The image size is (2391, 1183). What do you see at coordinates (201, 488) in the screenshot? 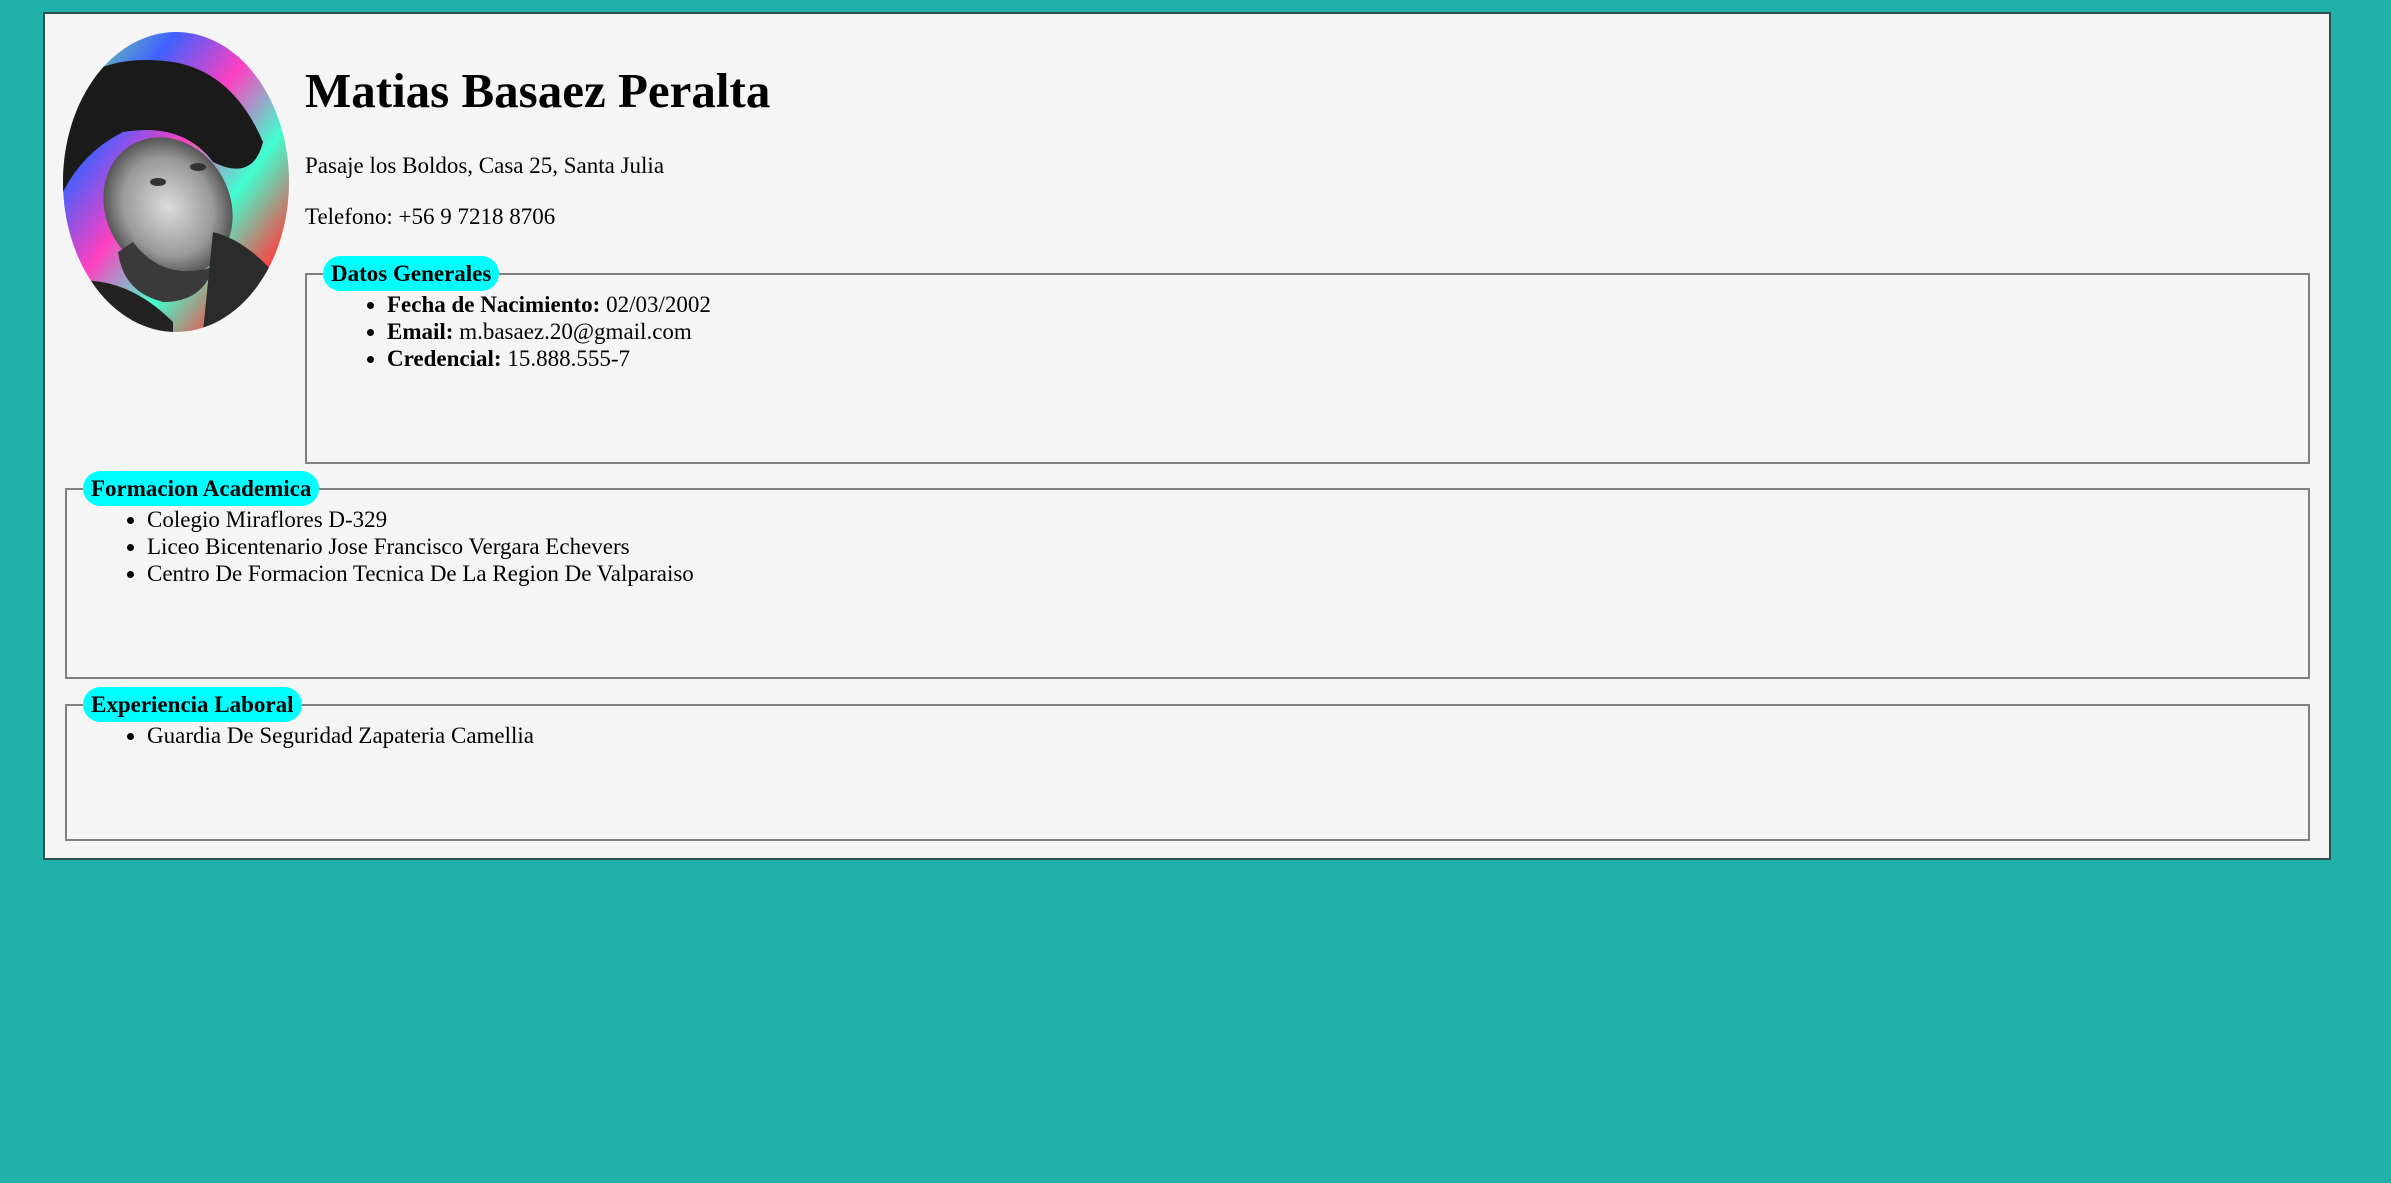
I see `formacion-academica-legend: Formacion Academica` at bounding box center [201, 488].